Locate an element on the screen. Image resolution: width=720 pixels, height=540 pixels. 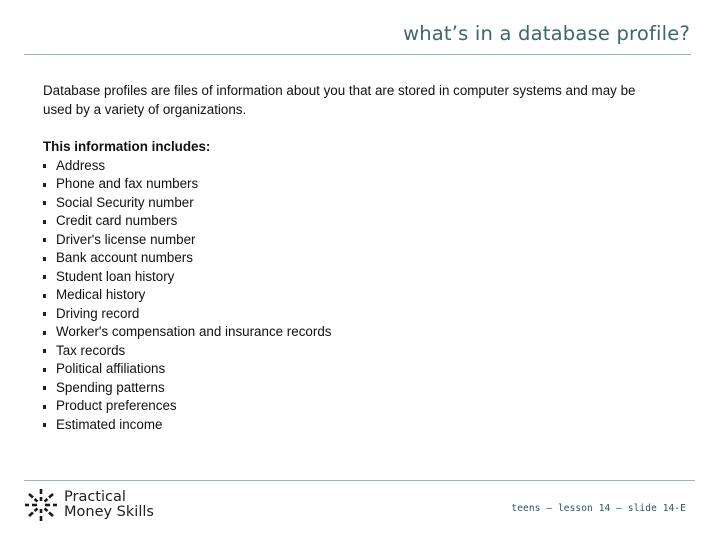
list-item-label: Product preferences is located at coordinates (116, 405).